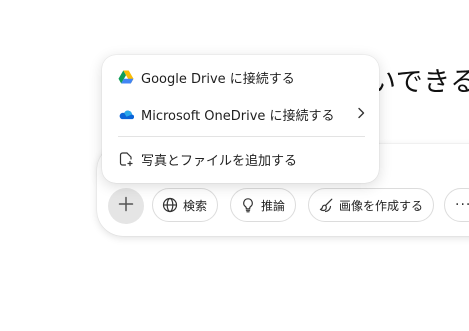 This screenshot has width=469, height=331. I want to click on google-drive-label: Google Drive に接続する, so click(218, 79).